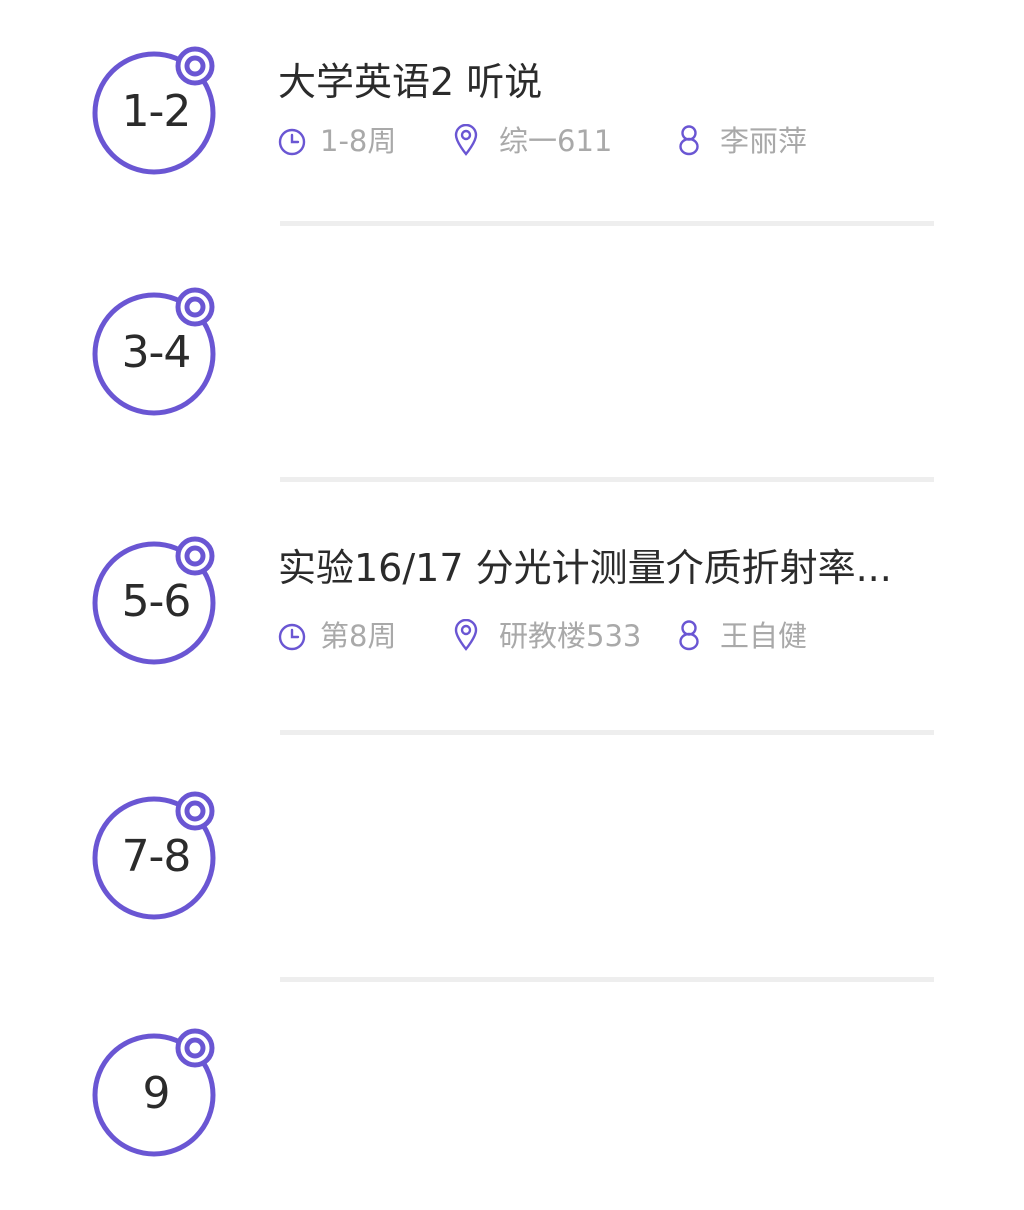 The image size is (1024, 1210). I want to click on period-label: 7-8, so click(156, 856).